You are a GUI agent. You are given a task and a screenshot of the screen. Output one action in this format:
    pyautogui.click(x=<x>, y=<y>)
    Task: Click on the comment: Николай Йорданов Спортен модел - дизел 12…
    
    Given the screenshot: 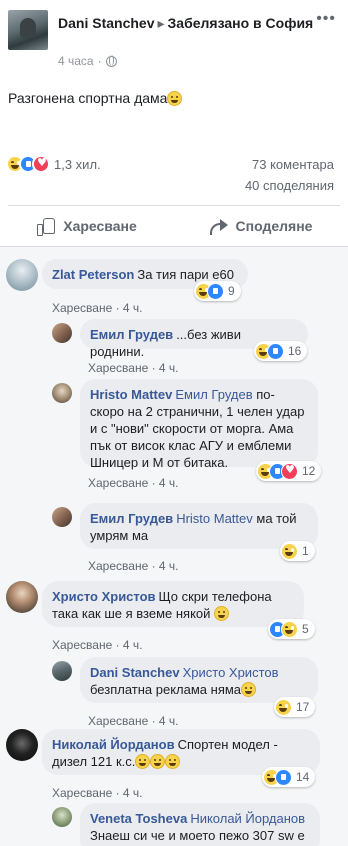 What is the action you would take?
    pyautogui.click(x=174, y=764)
    